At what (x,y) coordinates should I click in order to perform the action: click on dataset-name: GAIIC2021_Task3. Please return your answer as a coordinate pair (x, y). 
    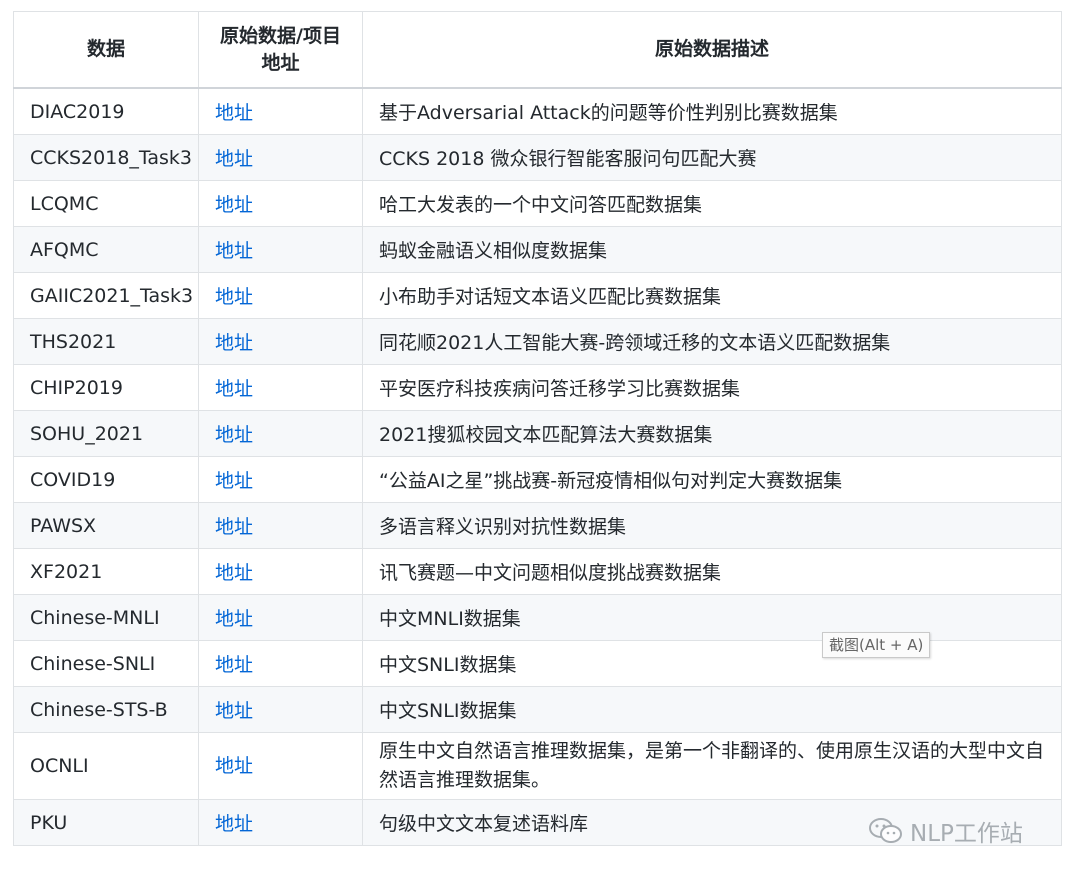
    Looking at the image, I should click on (106, 295).